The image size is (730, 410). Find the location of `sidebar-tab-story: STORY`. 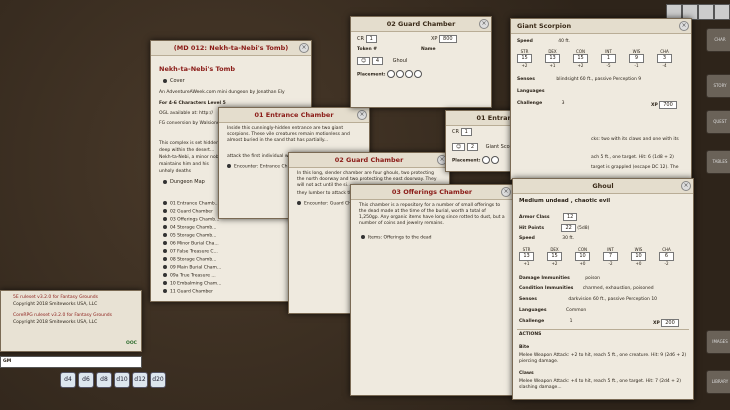

sidebar-tab-story: STORY is located at coordinates (718, 86).